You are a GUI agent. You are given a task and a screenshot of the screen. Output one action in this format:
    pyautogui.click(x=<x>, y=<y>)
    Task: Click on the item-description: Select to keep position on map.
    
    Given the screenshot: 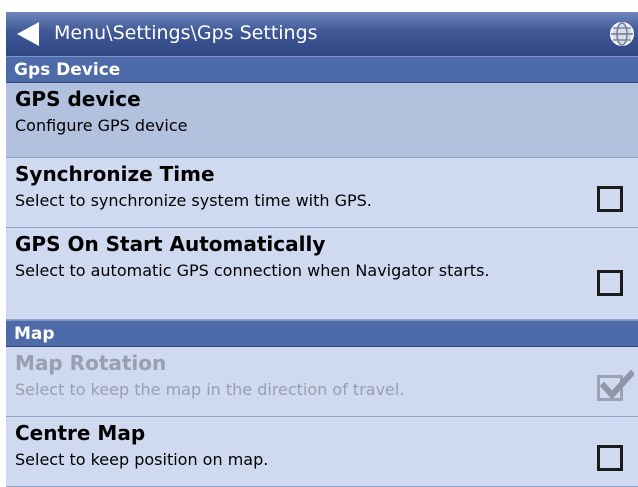 What is the action you would take?
    pyautogui.click(x=142, y=459)
    